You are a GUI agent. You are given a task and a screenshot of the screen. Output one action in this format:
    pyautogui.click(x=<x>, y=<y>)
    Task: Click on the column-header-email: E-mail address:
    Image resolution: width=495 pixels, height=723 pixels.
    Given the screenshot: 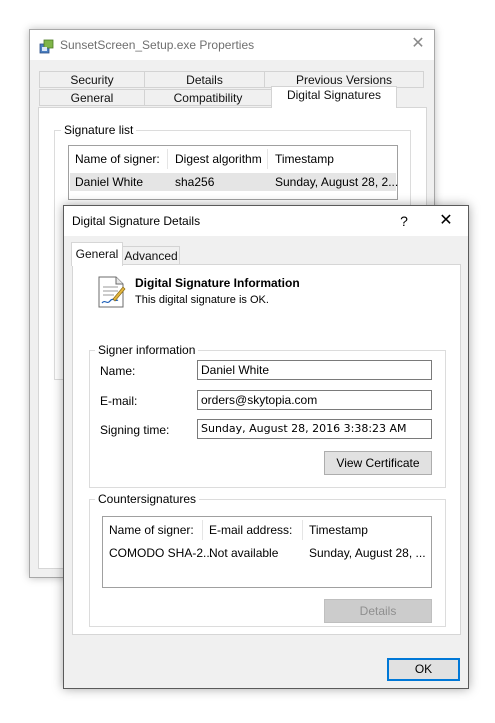 What is the action you would take?
    pyautogui.click(x=250, y=530)
    